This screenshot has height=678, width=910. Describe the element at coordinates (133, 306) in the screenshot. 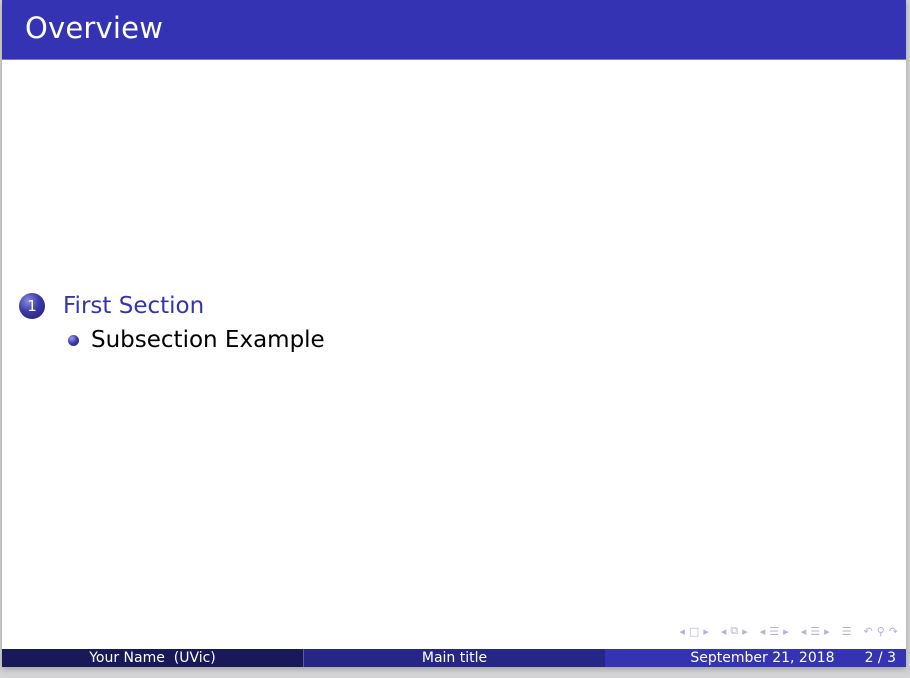

I see `toc-section-label: First Section` at that location.